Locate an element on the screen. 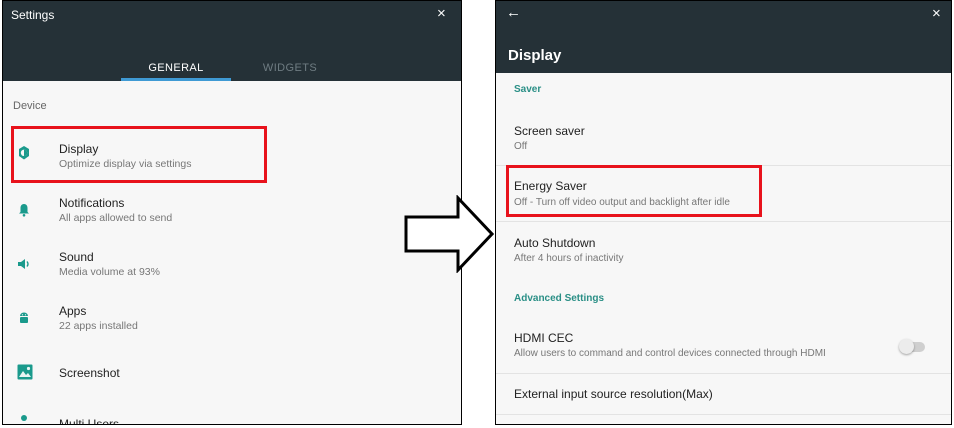  notifications-title: Notifications is located at coordinates (92, 203).